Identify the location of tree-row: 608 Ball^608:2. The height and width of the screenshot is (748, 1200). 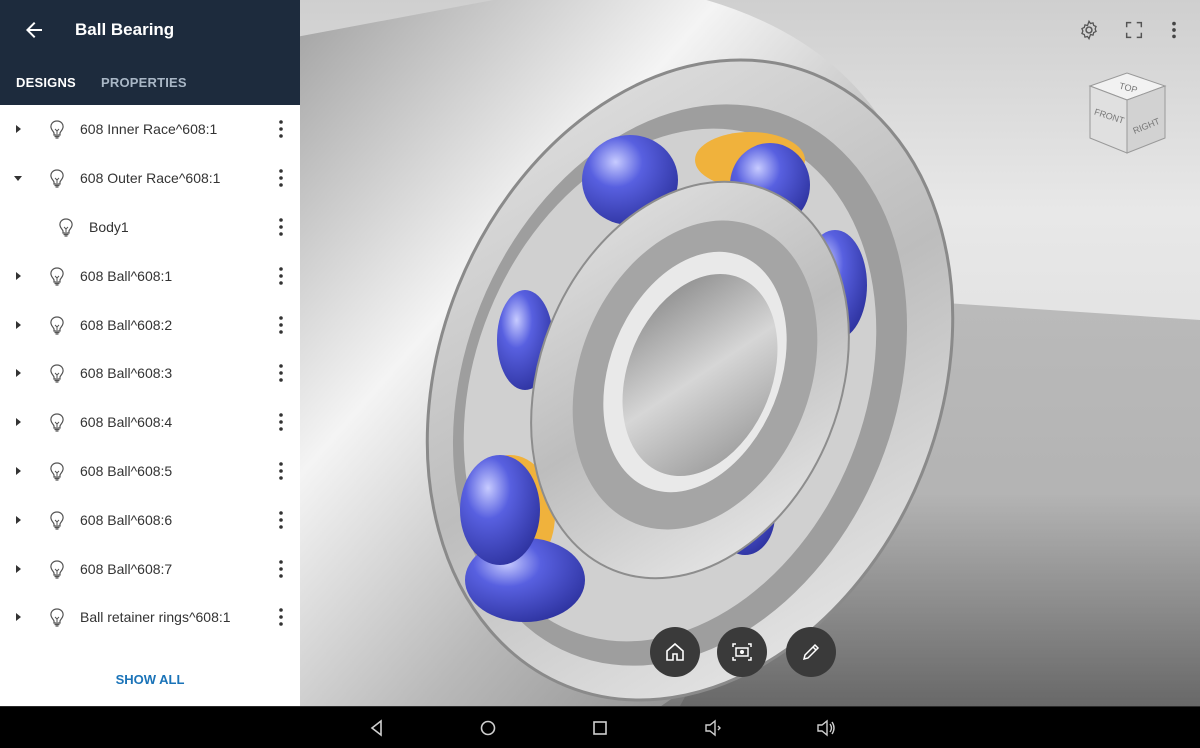
(150, 324).